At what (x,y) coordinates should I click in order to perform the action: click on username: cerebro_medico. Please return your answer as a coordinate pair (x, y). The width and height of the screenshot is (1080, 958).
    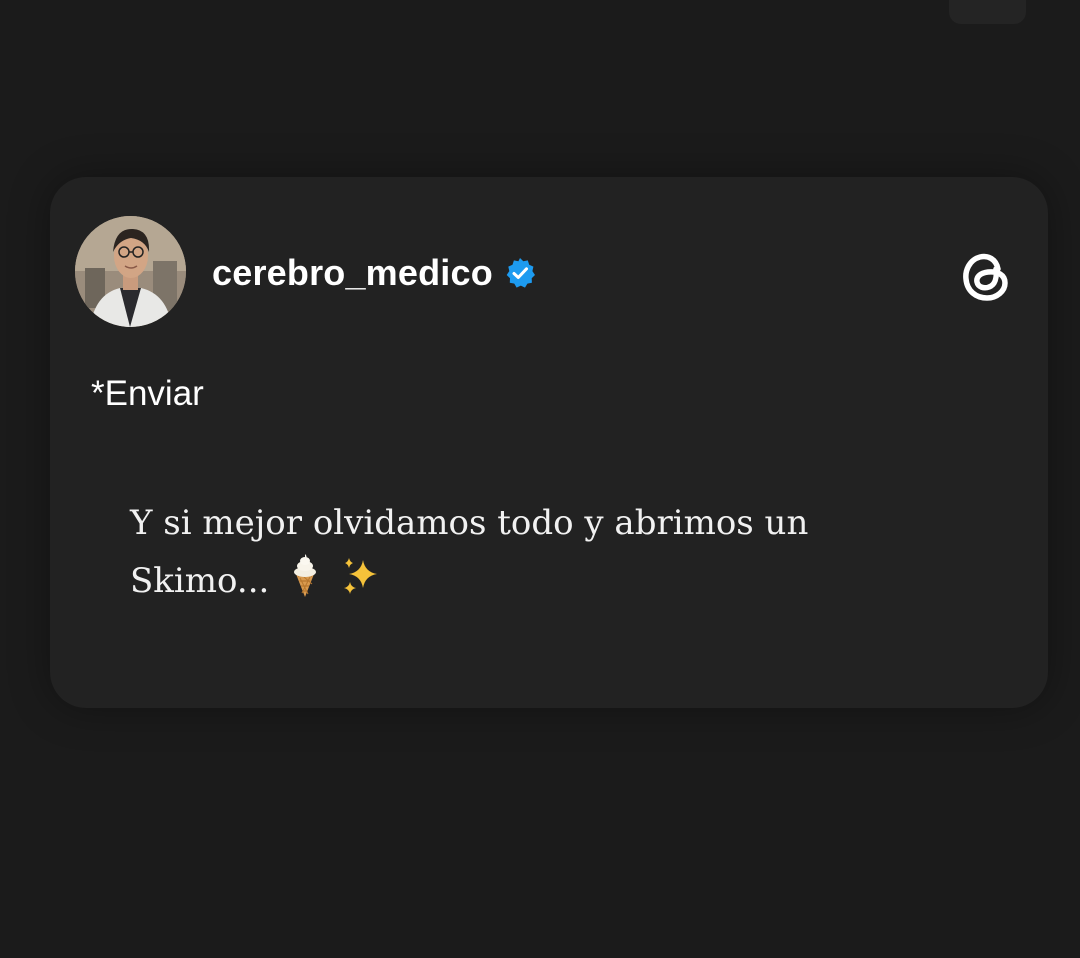
    Looking at the image, I should click on (352, 273).